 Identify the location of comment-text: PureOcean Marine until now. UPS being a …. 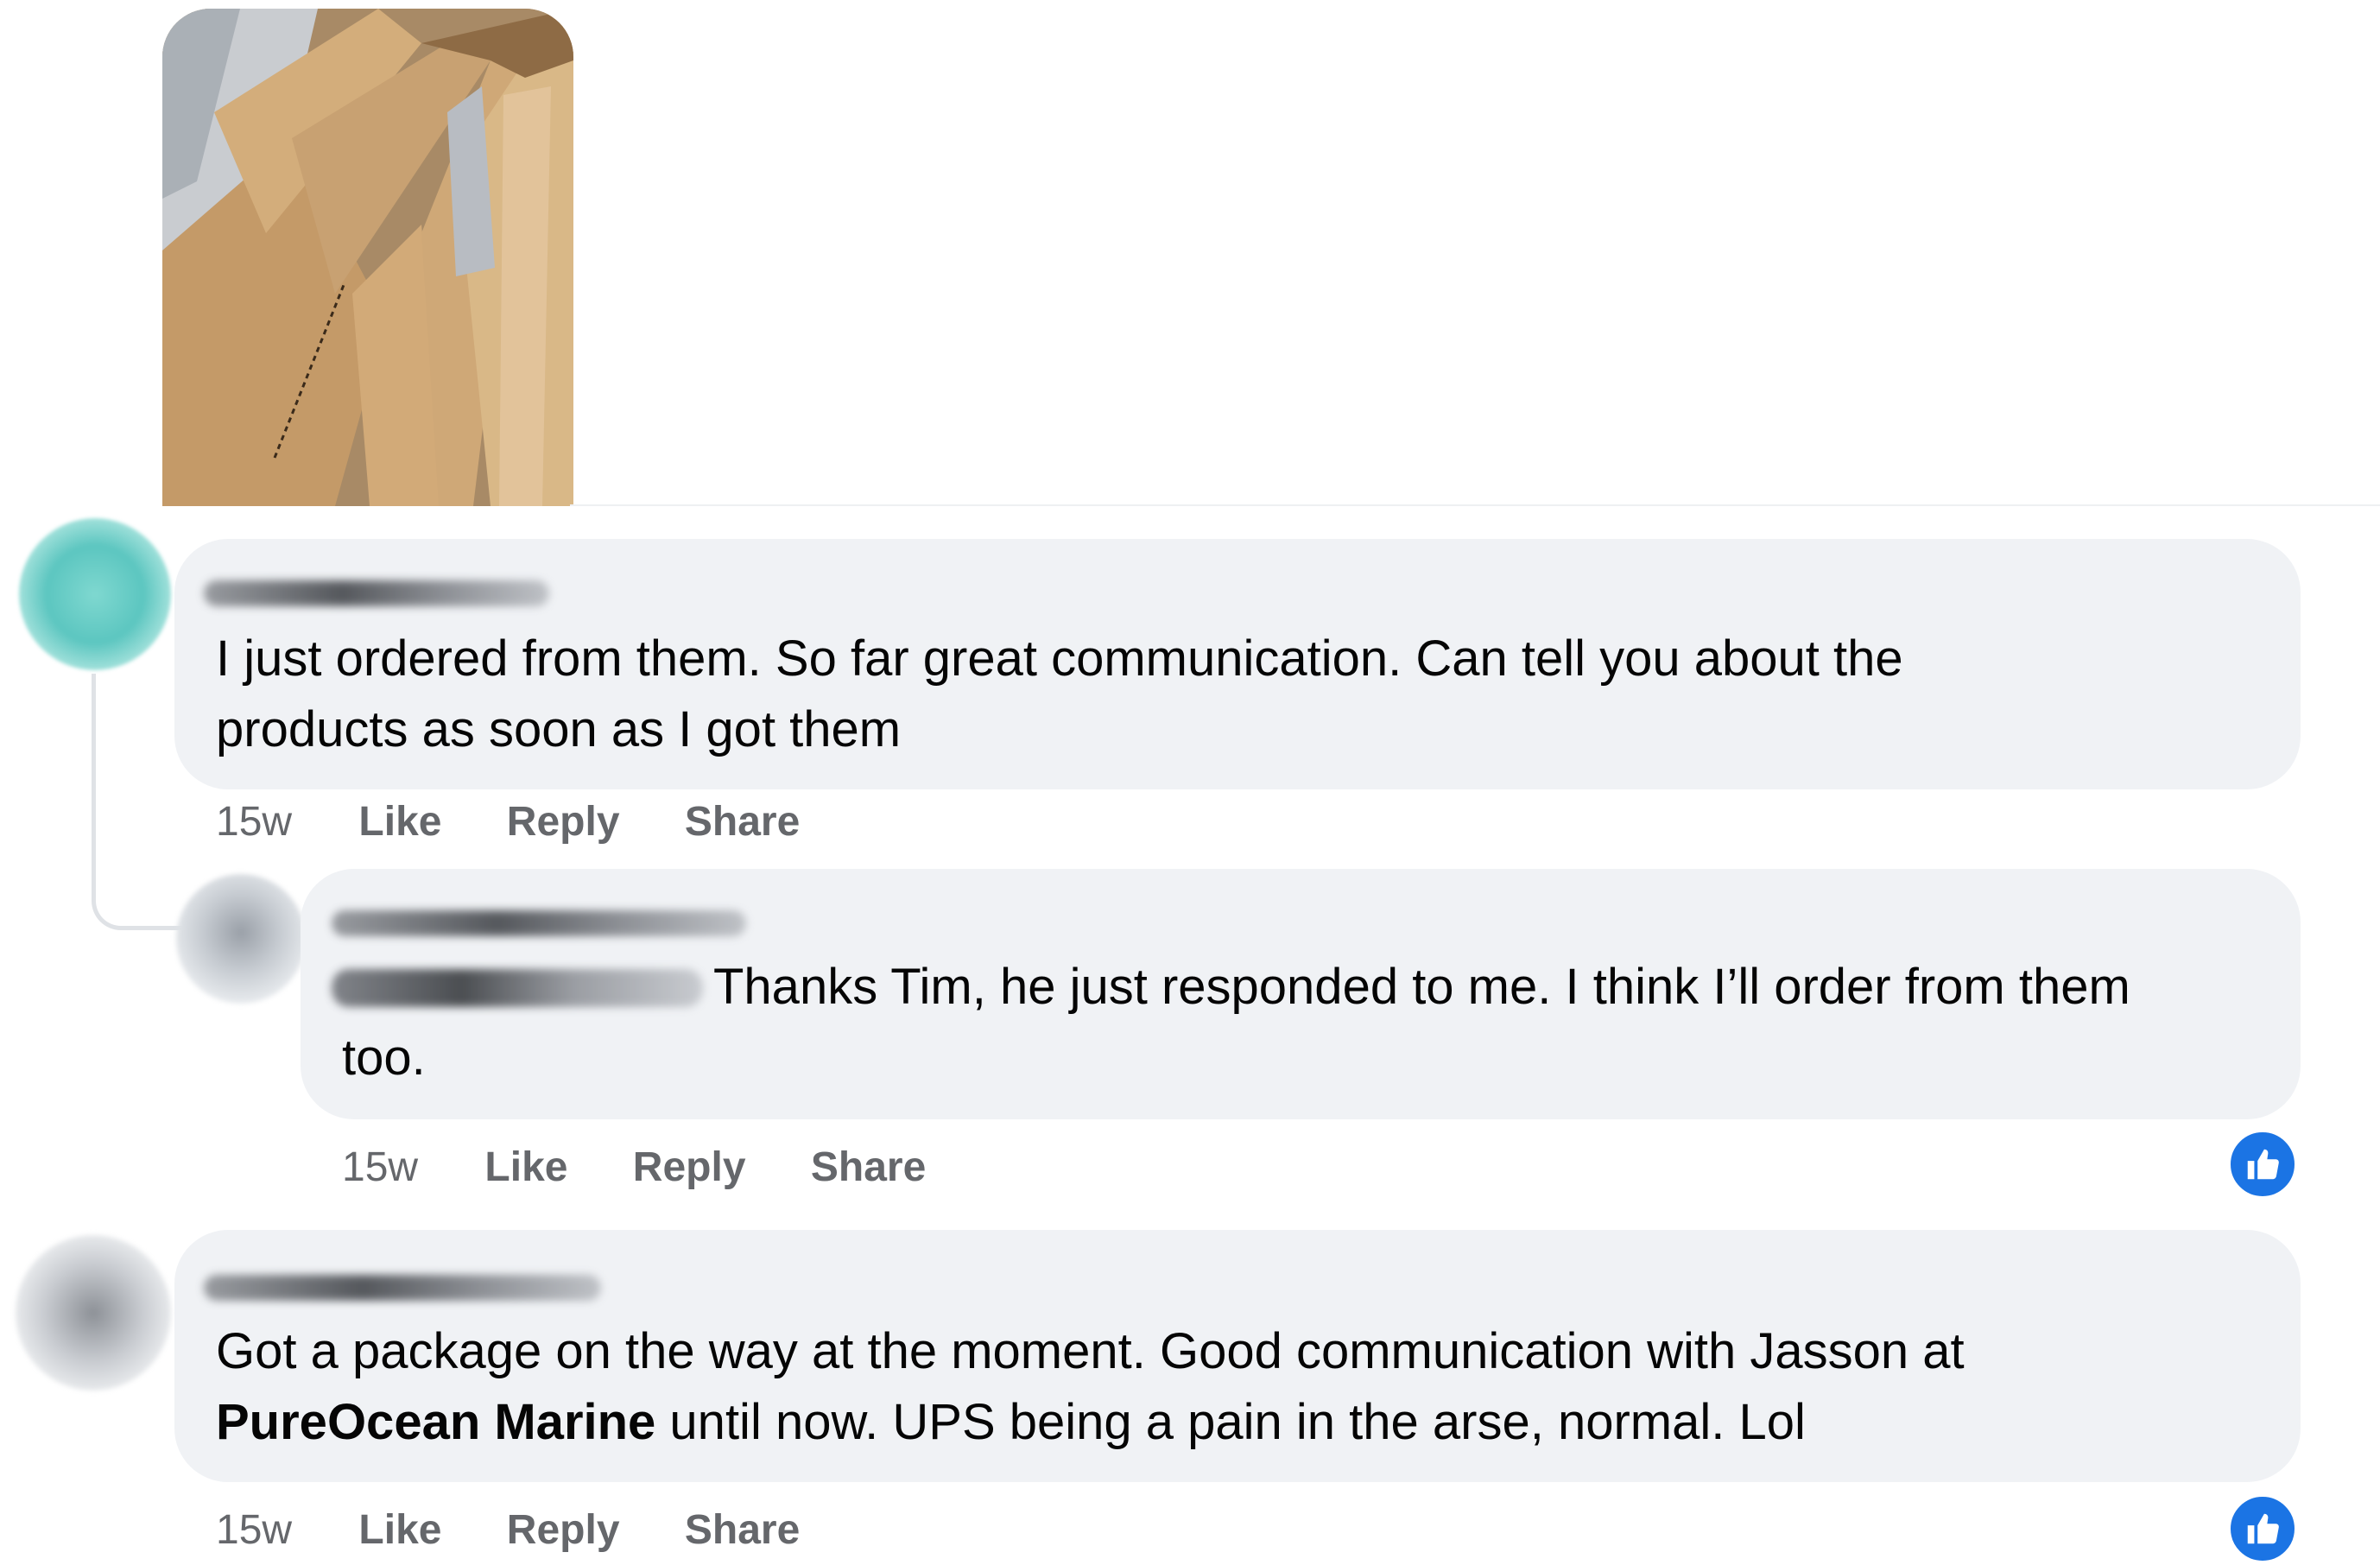
(1011, 1422).